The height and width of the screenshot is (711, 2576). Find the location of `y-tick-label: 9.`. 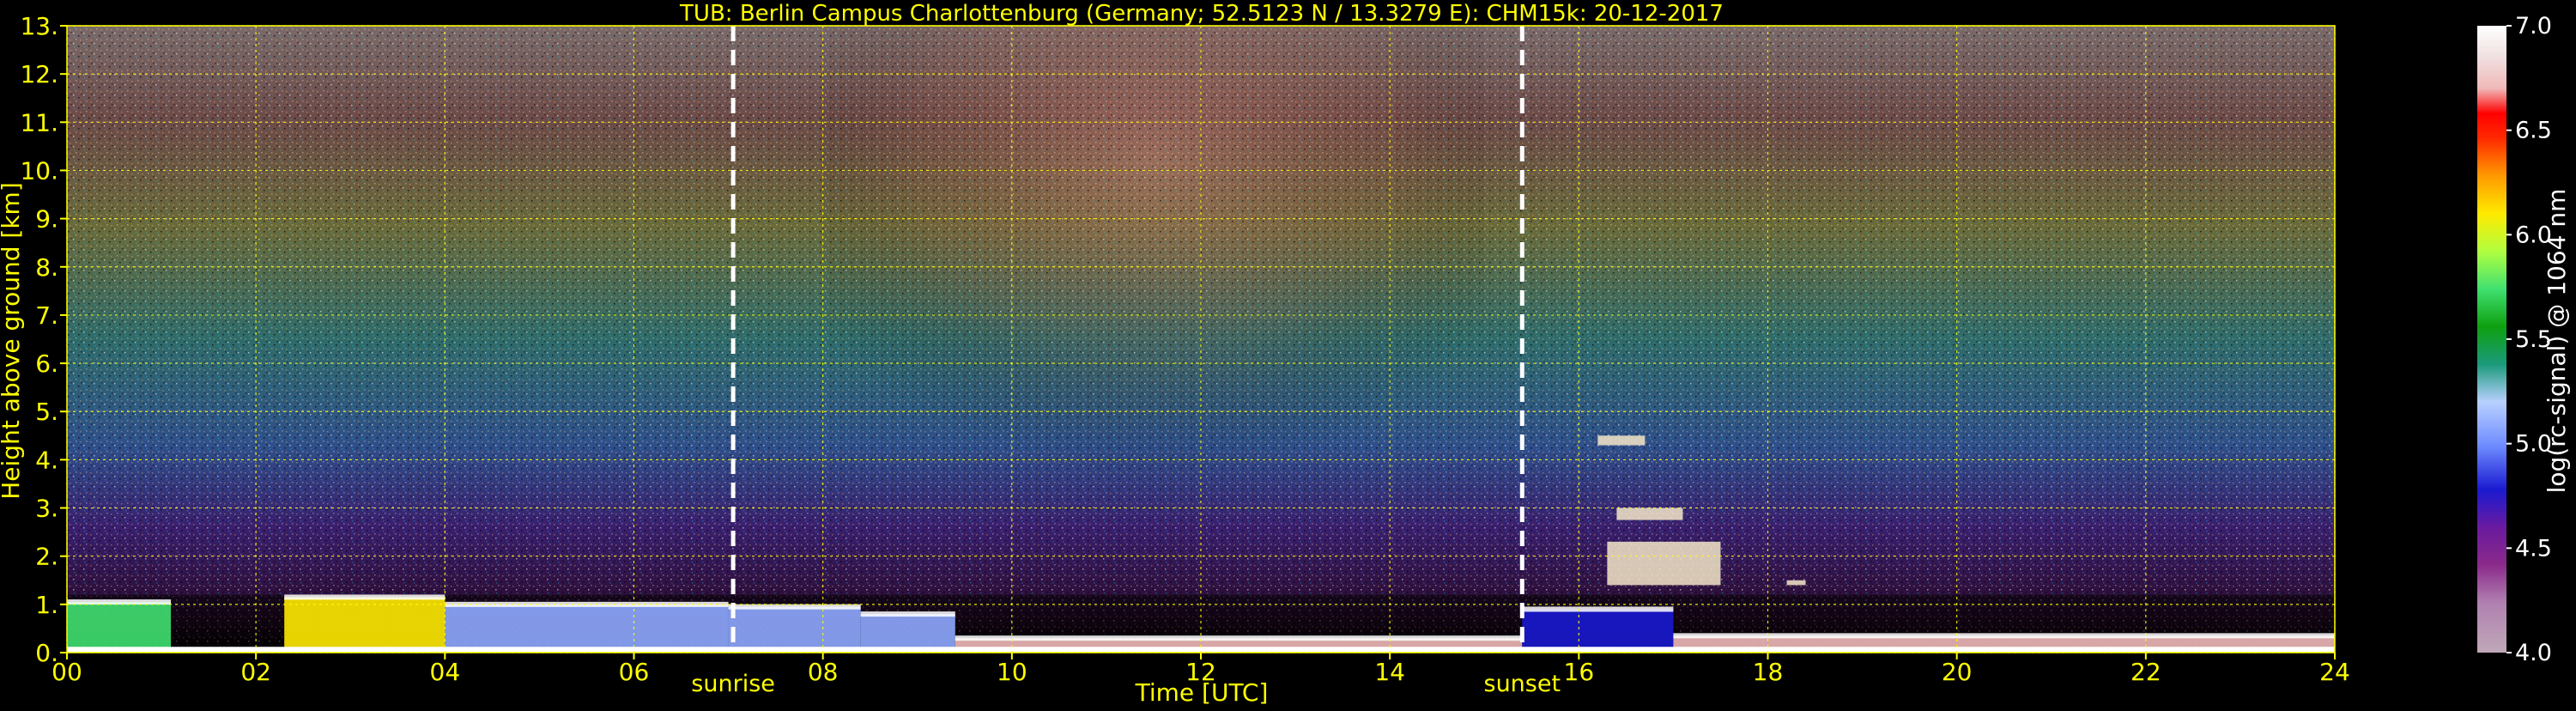

y-tick-label: 9. is located at coordinates (46, 220).